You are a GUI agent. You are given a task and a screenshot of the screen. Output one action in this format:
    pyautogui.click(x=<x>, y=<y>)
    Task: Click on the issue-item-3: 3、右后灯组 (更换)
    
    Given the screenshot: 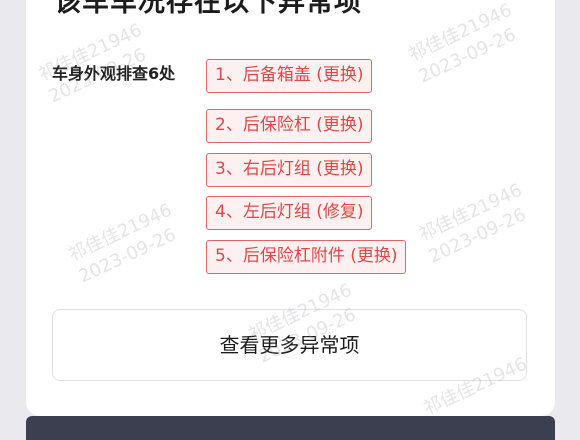 What is the action you would take?
    pyautogui.click(x=289, y=170)
    